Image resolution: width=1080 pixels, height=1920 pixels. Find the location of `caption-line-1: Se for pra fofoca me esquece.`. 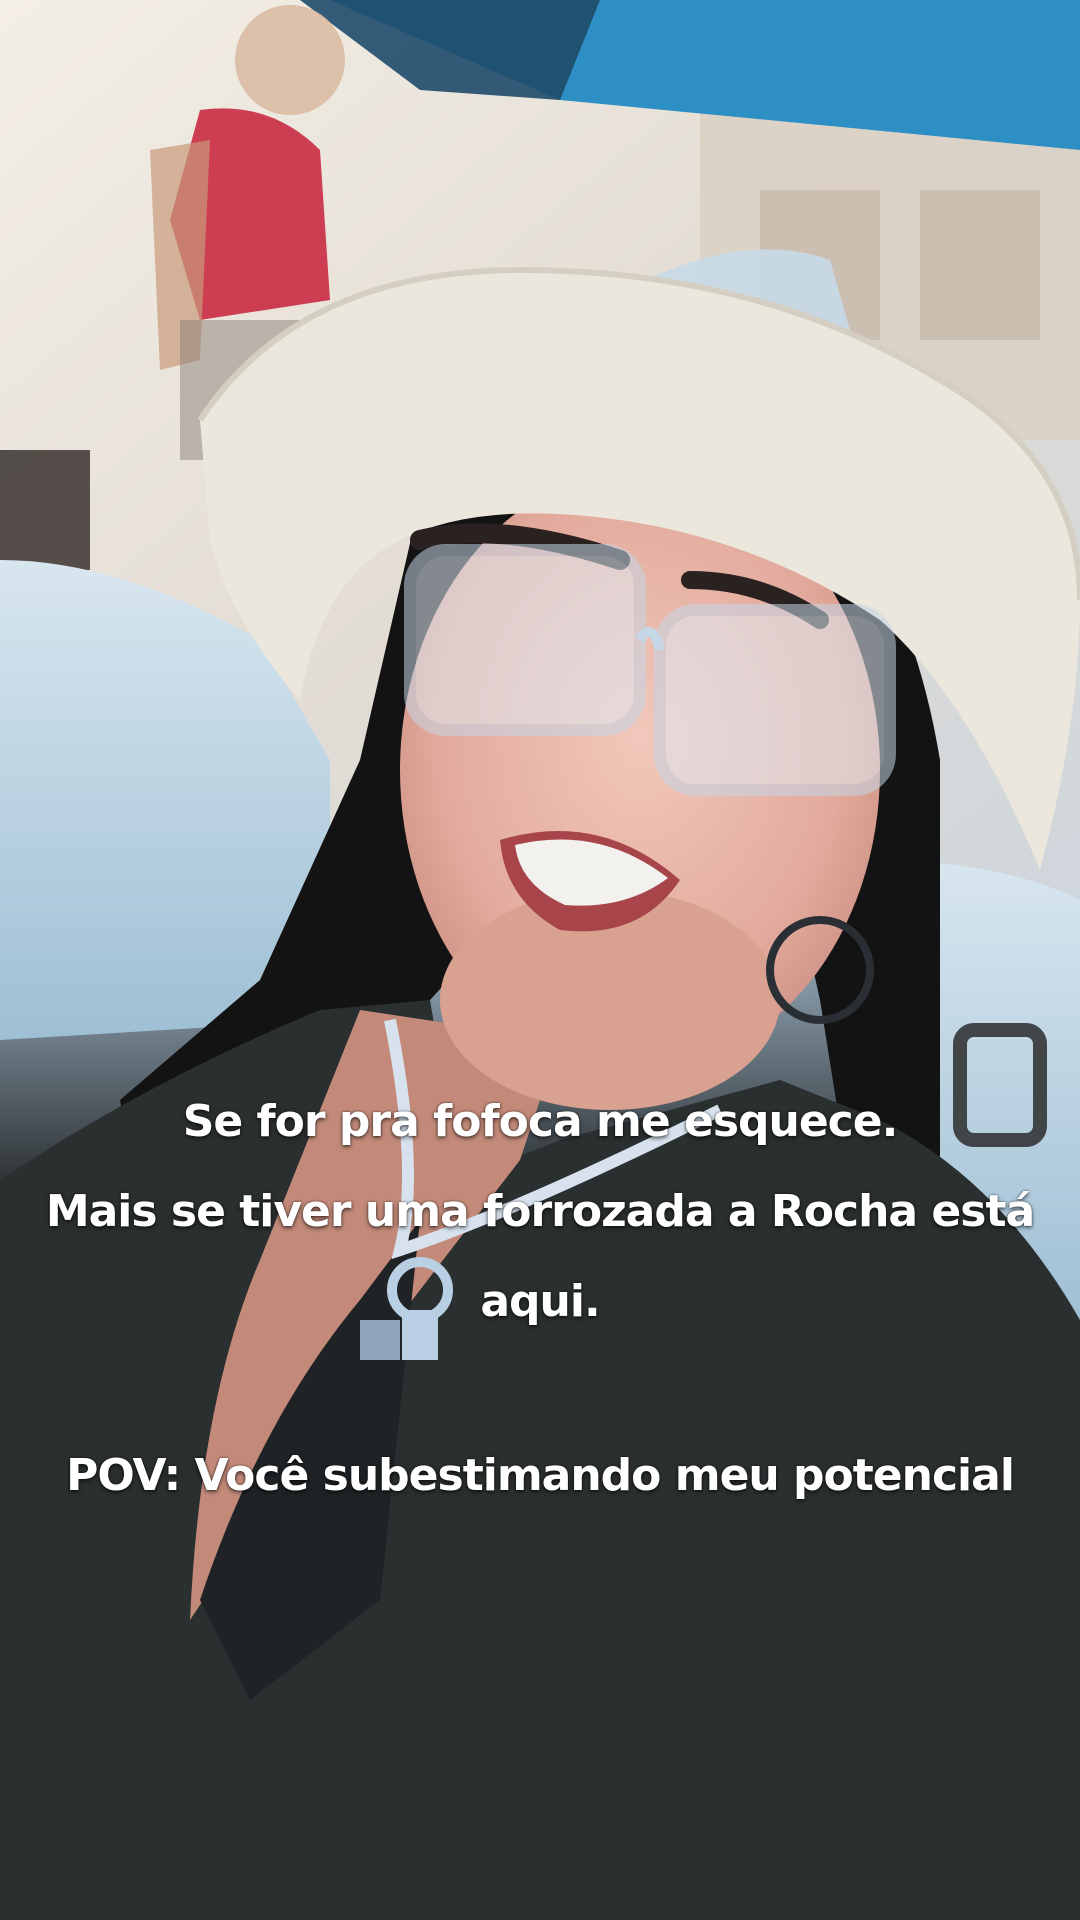

caption-line-1: Se for pra fofoca me esquece. is located at coordinates (540, 1121).